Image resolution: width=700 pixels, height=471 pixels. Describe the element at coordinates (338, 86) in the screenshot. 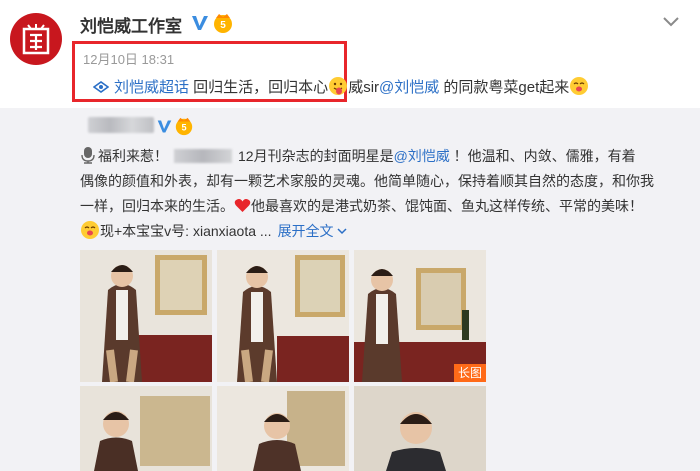

I see `tongue-emoji-icon` at that location.